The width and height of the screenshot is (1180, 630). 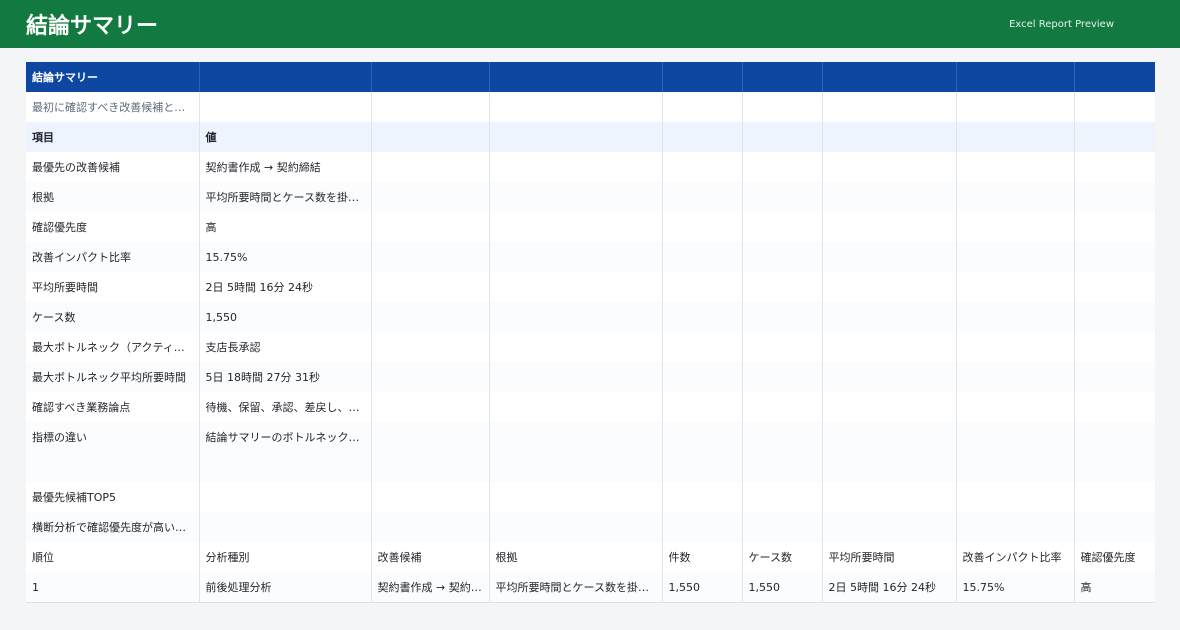 What do you see at coordinates (889, 587) in the screenshot?
I see `table-cell: 2日 5時間 16分 24秒` at bounding box center [889, 587].